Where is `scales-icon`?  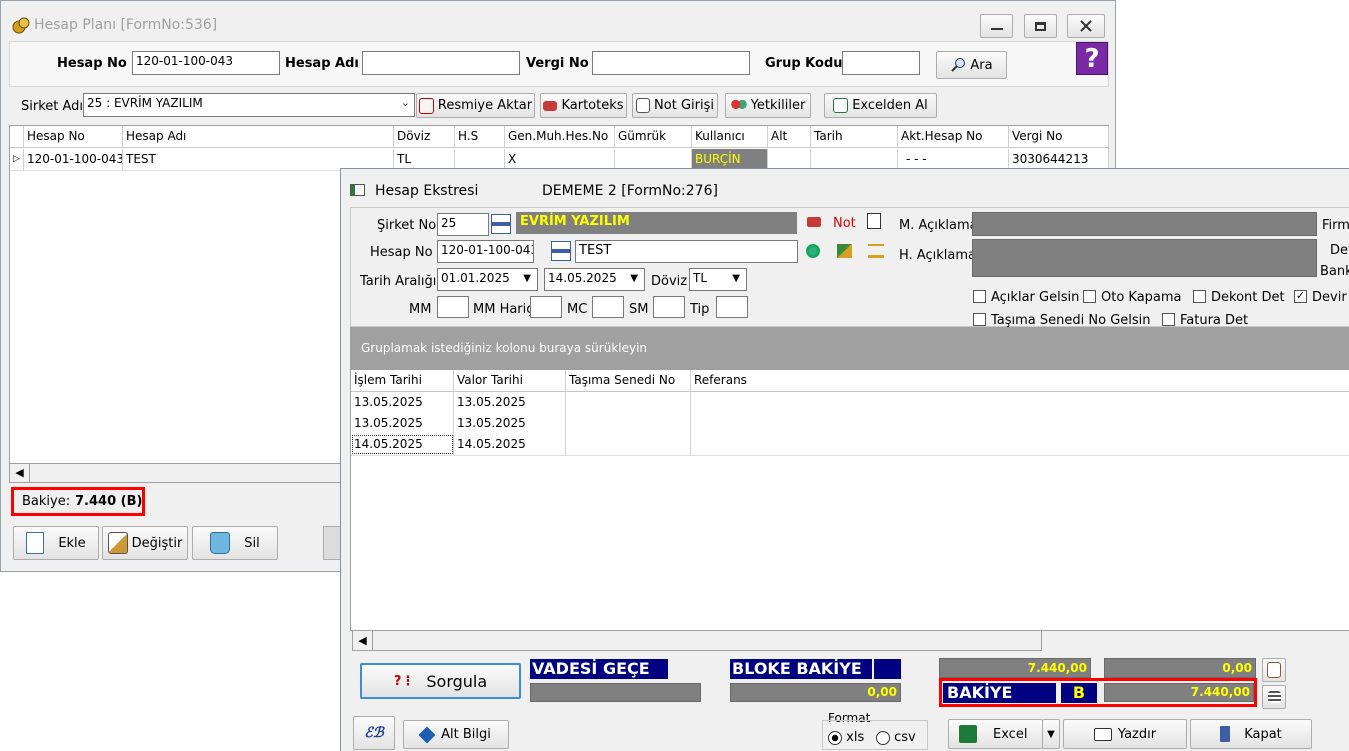 scales-icon is located at coordinates (876, 251).